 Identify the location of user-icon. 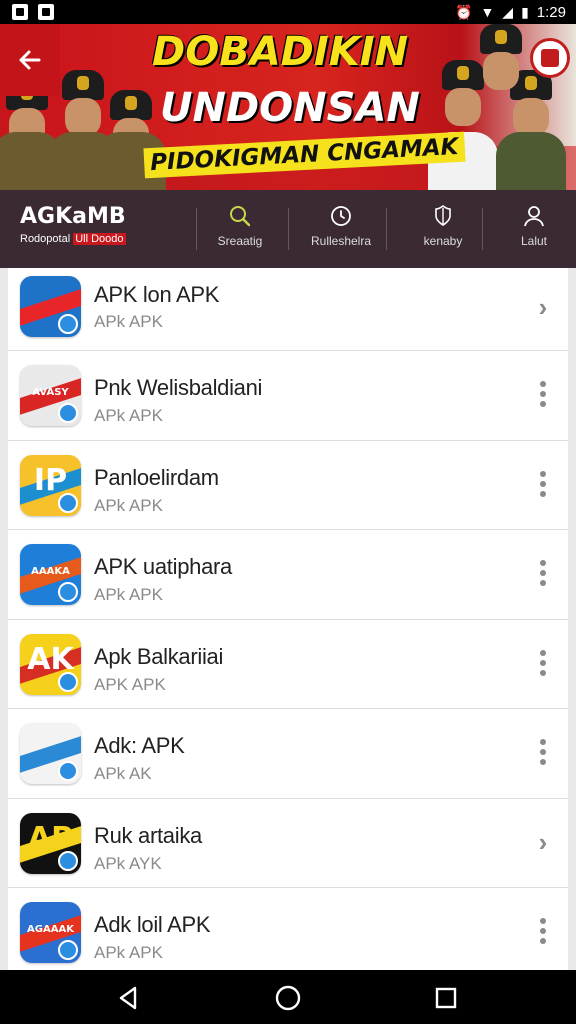
(534, 216).